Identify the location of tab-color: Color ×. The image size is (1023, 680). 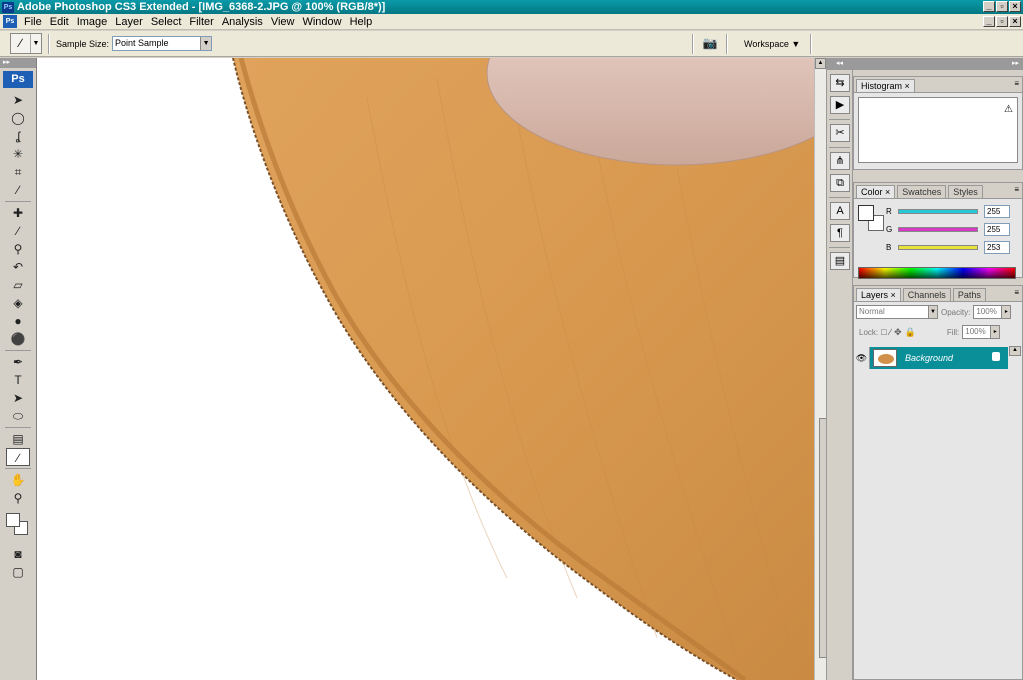
(876, 191).